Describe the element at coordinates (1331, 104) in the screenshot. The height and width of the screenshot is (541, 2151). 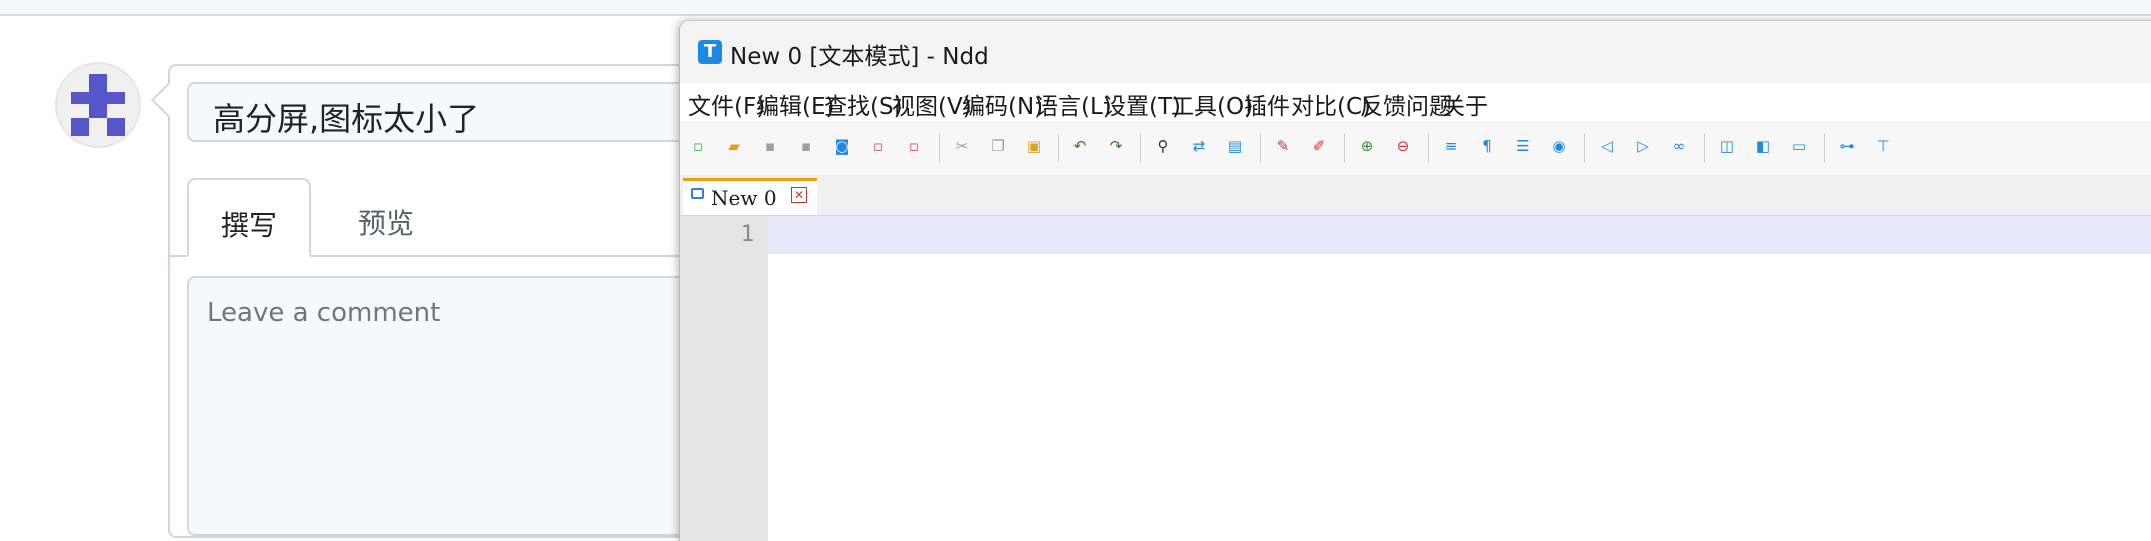
I see `menu-compare: 对比(C)` at that location.